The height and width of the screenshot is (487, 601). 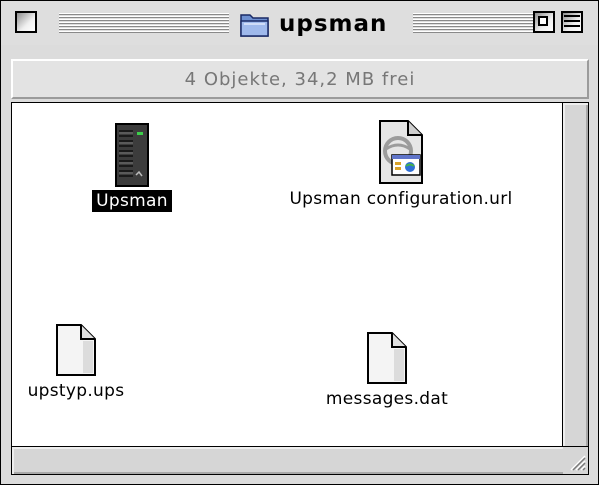 I want to click on server-application-icon, so click(x=132, y=155).